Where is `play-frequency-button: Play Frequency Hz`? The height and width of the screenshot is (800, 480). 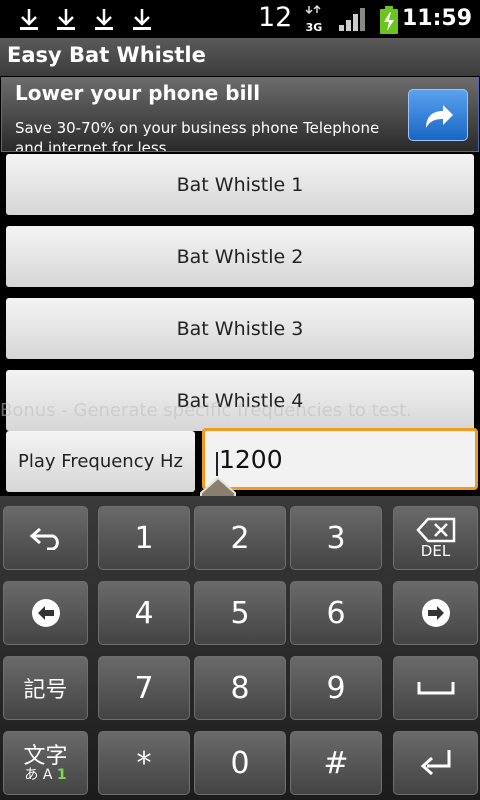 play-frequency-button: Play Frequency Hz is located at coordinates (100, 461).